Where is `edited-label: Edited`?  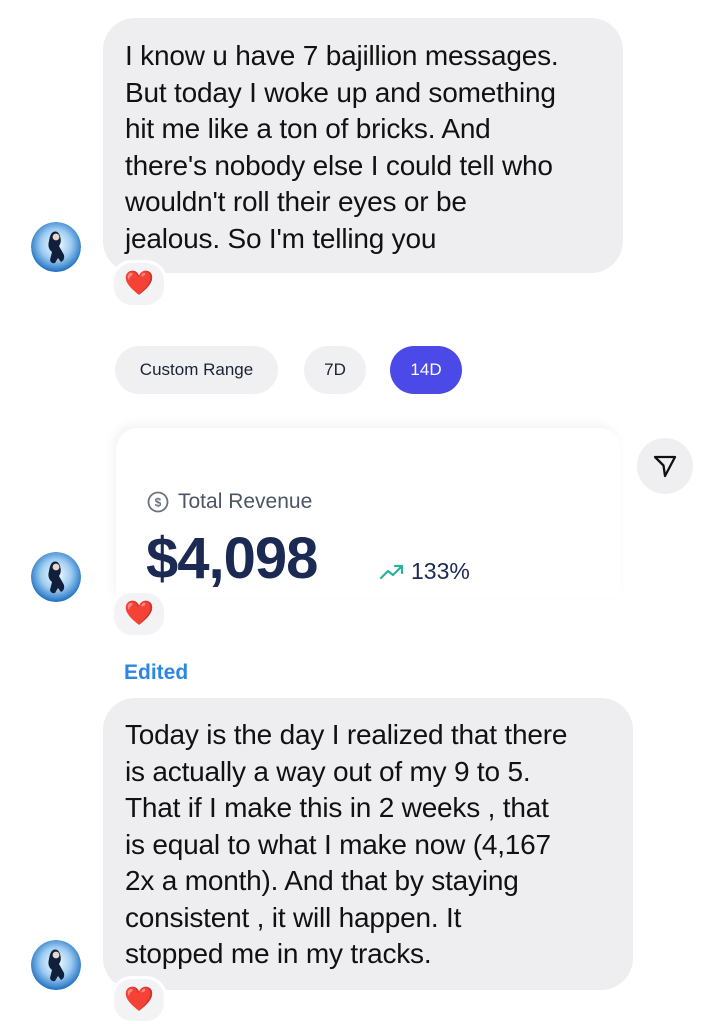 edited-label: Edited is located at coordinates (156, 672).